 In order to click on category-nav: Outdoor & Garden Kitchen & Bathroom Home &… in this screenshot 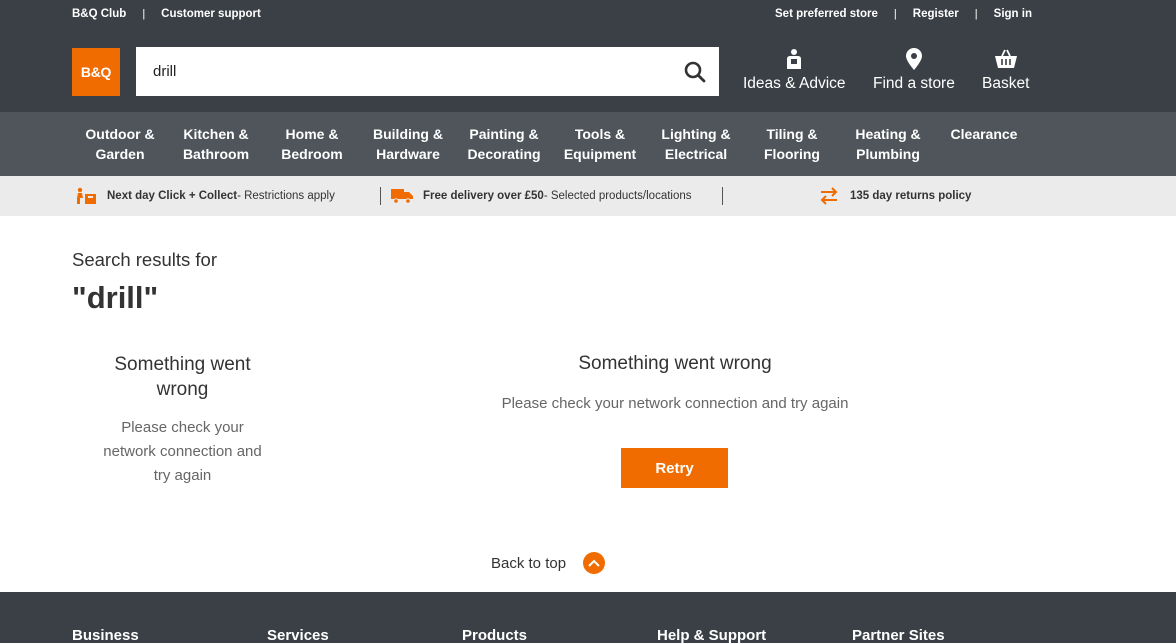, I will do `click(588, 144)`.